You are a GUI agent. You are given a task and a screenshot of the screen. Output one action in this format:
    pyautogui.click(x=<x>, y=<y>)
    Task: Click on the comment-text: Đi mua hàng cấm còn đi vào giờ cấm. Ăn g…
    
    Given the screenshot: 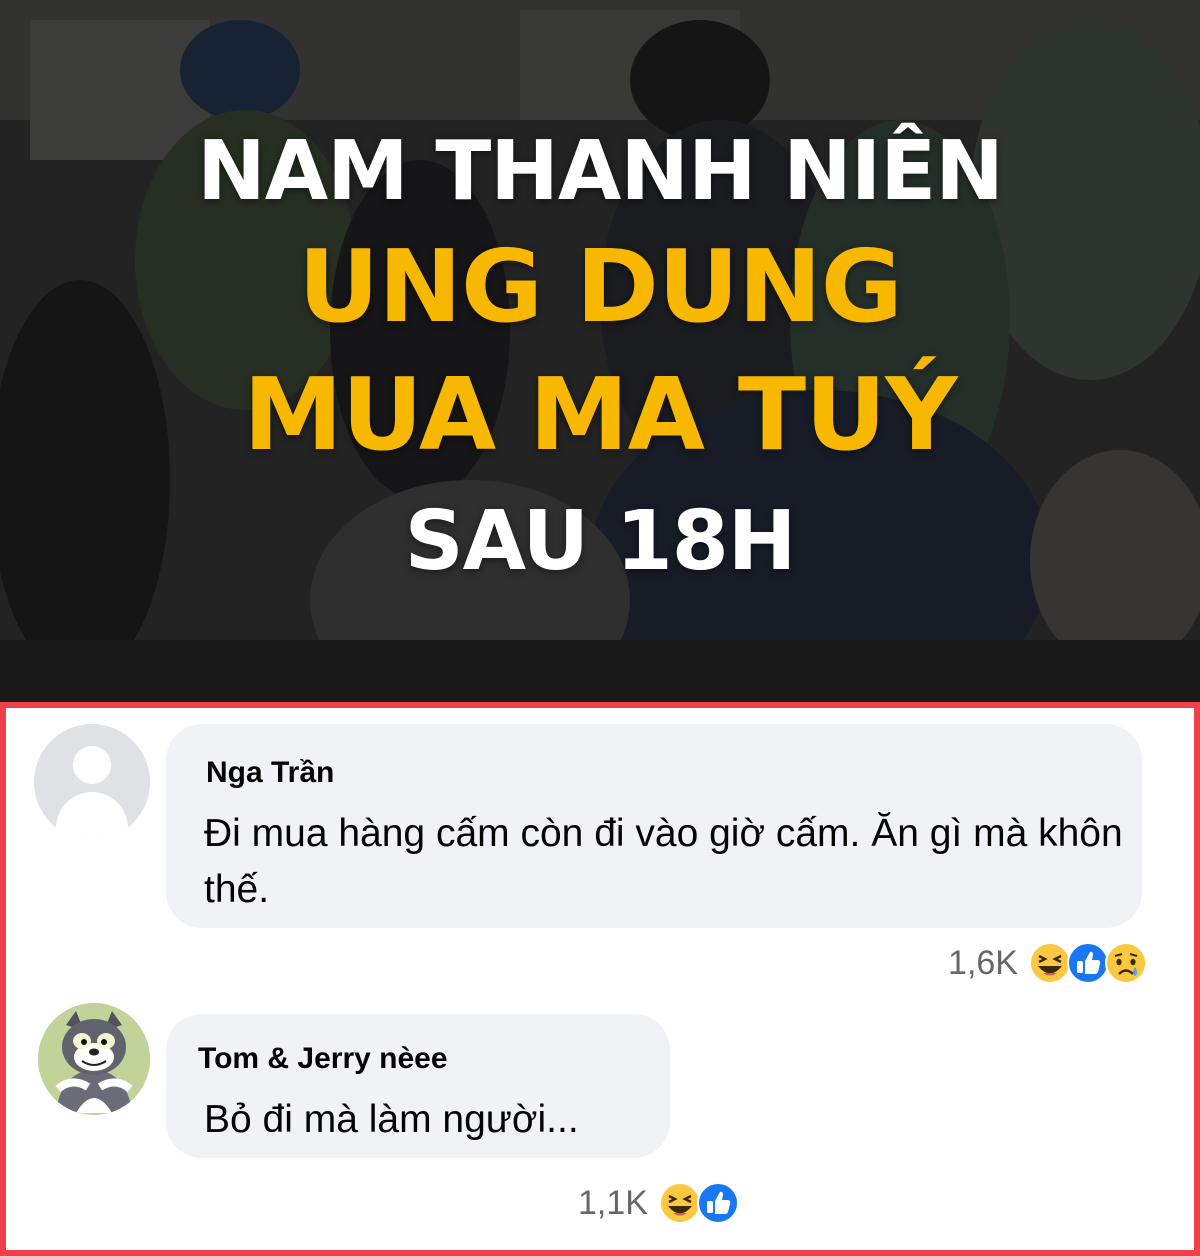 What is the action you would take?
    pyautogui.click(x=663, y=861)
    